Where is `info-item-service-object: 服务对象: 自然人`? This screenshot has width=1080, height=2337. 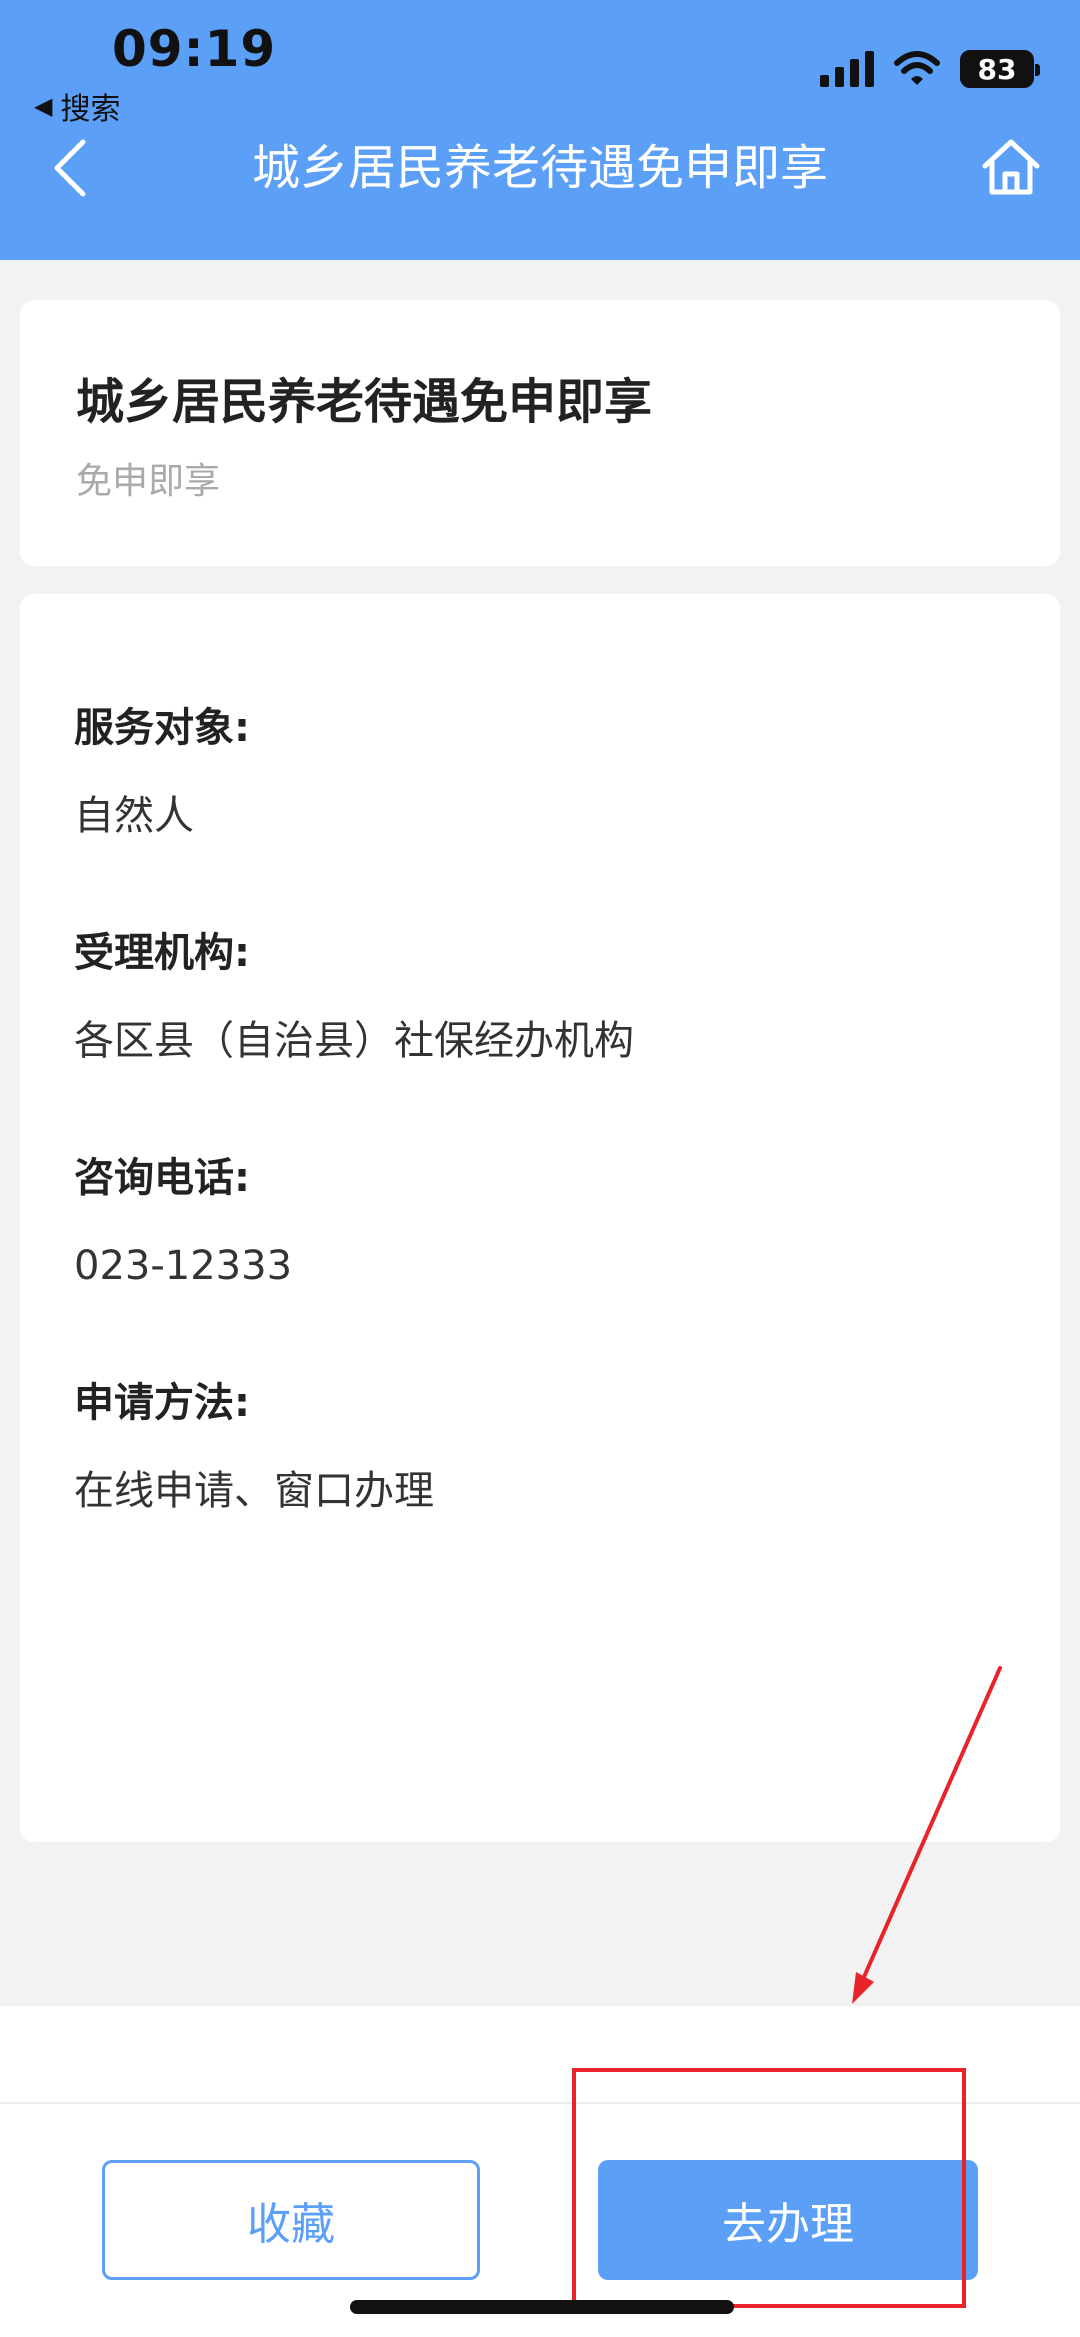
info-item-service-object: 服务对象: 自然人 is located at coordinates (547, 810).